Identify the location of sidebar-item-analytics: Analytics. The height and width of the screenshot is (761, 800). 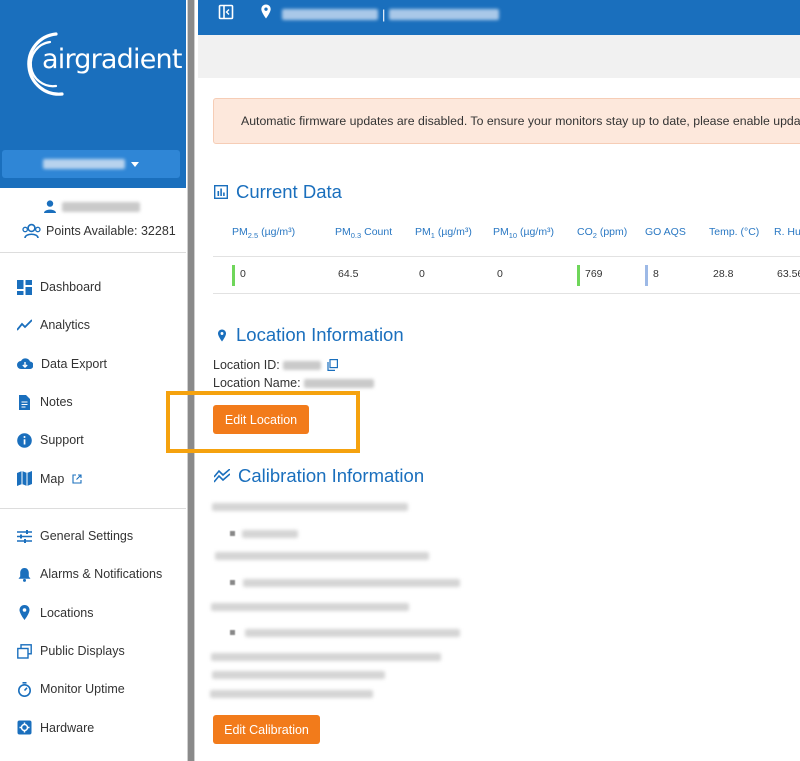
(93, 325).